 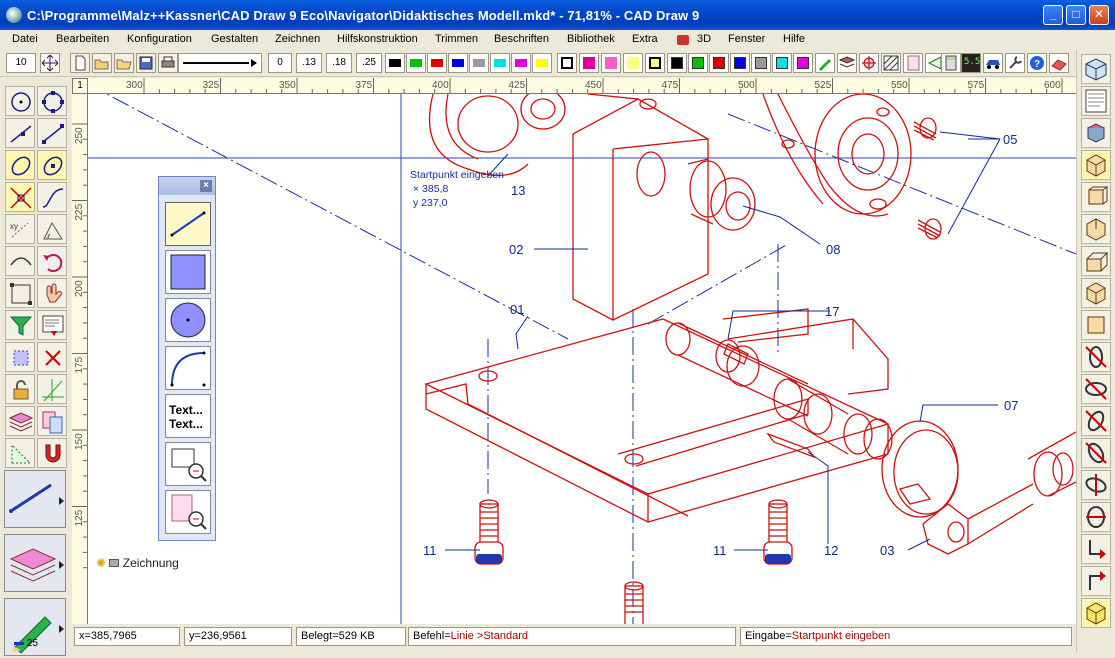 I want to click on minimize-button: _, so click(x=1053, y=15).